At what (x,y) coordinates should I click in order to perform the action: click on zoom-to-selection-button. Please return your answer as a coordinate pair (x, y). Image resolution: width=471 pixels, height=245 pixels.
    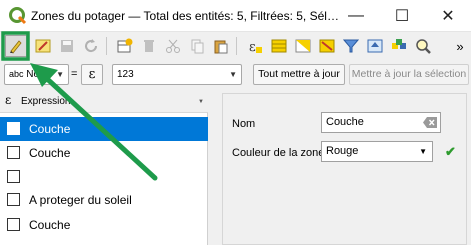
    Looking at the image, I should click on (423, 46).